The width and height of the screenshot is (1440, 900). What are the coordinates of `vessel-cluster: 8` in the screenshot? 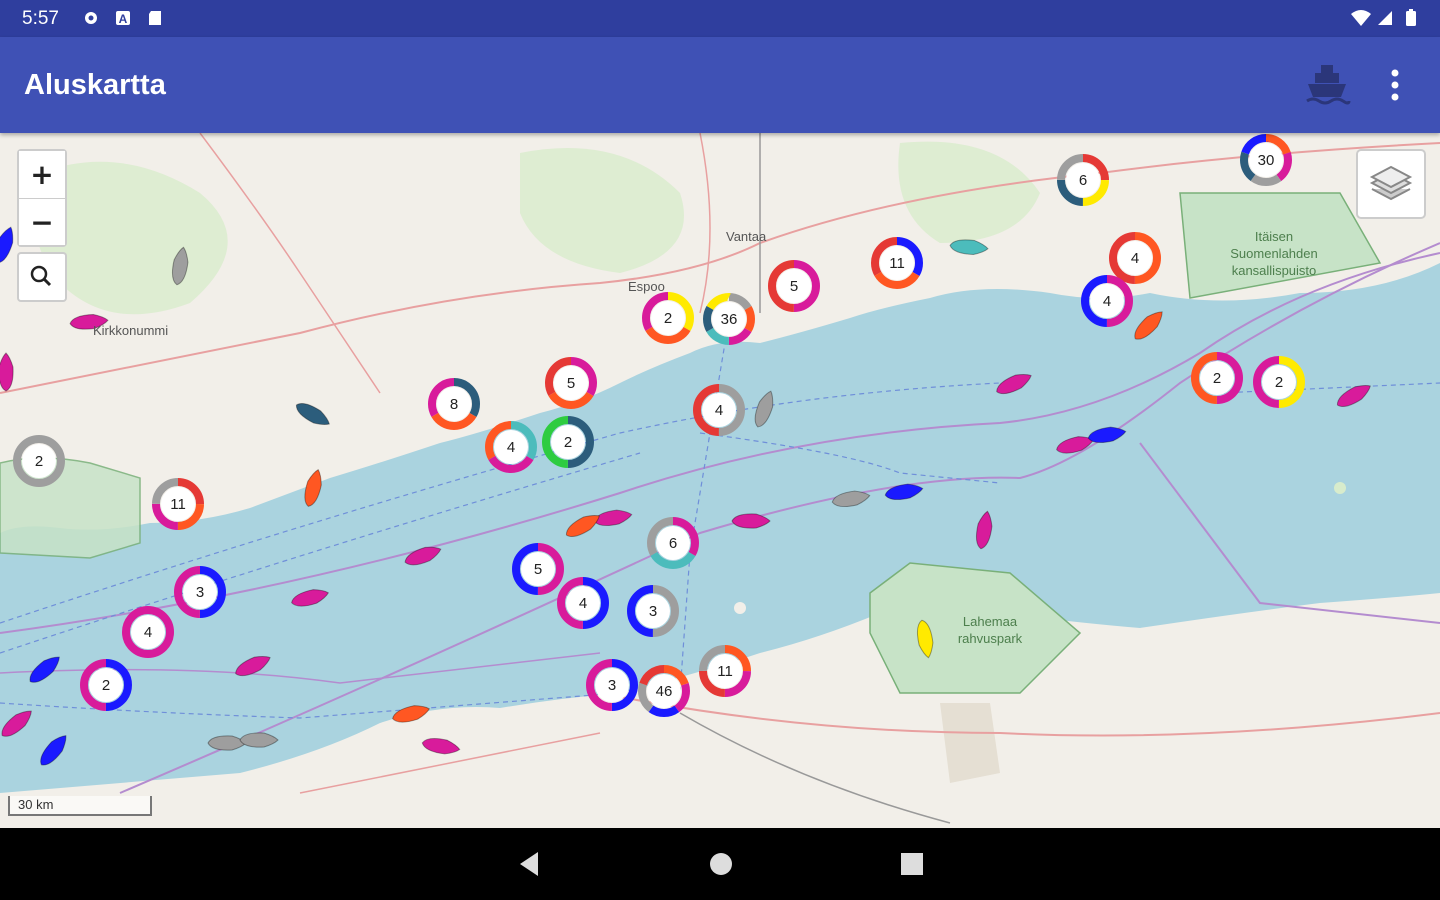 It's located at (454, 404).